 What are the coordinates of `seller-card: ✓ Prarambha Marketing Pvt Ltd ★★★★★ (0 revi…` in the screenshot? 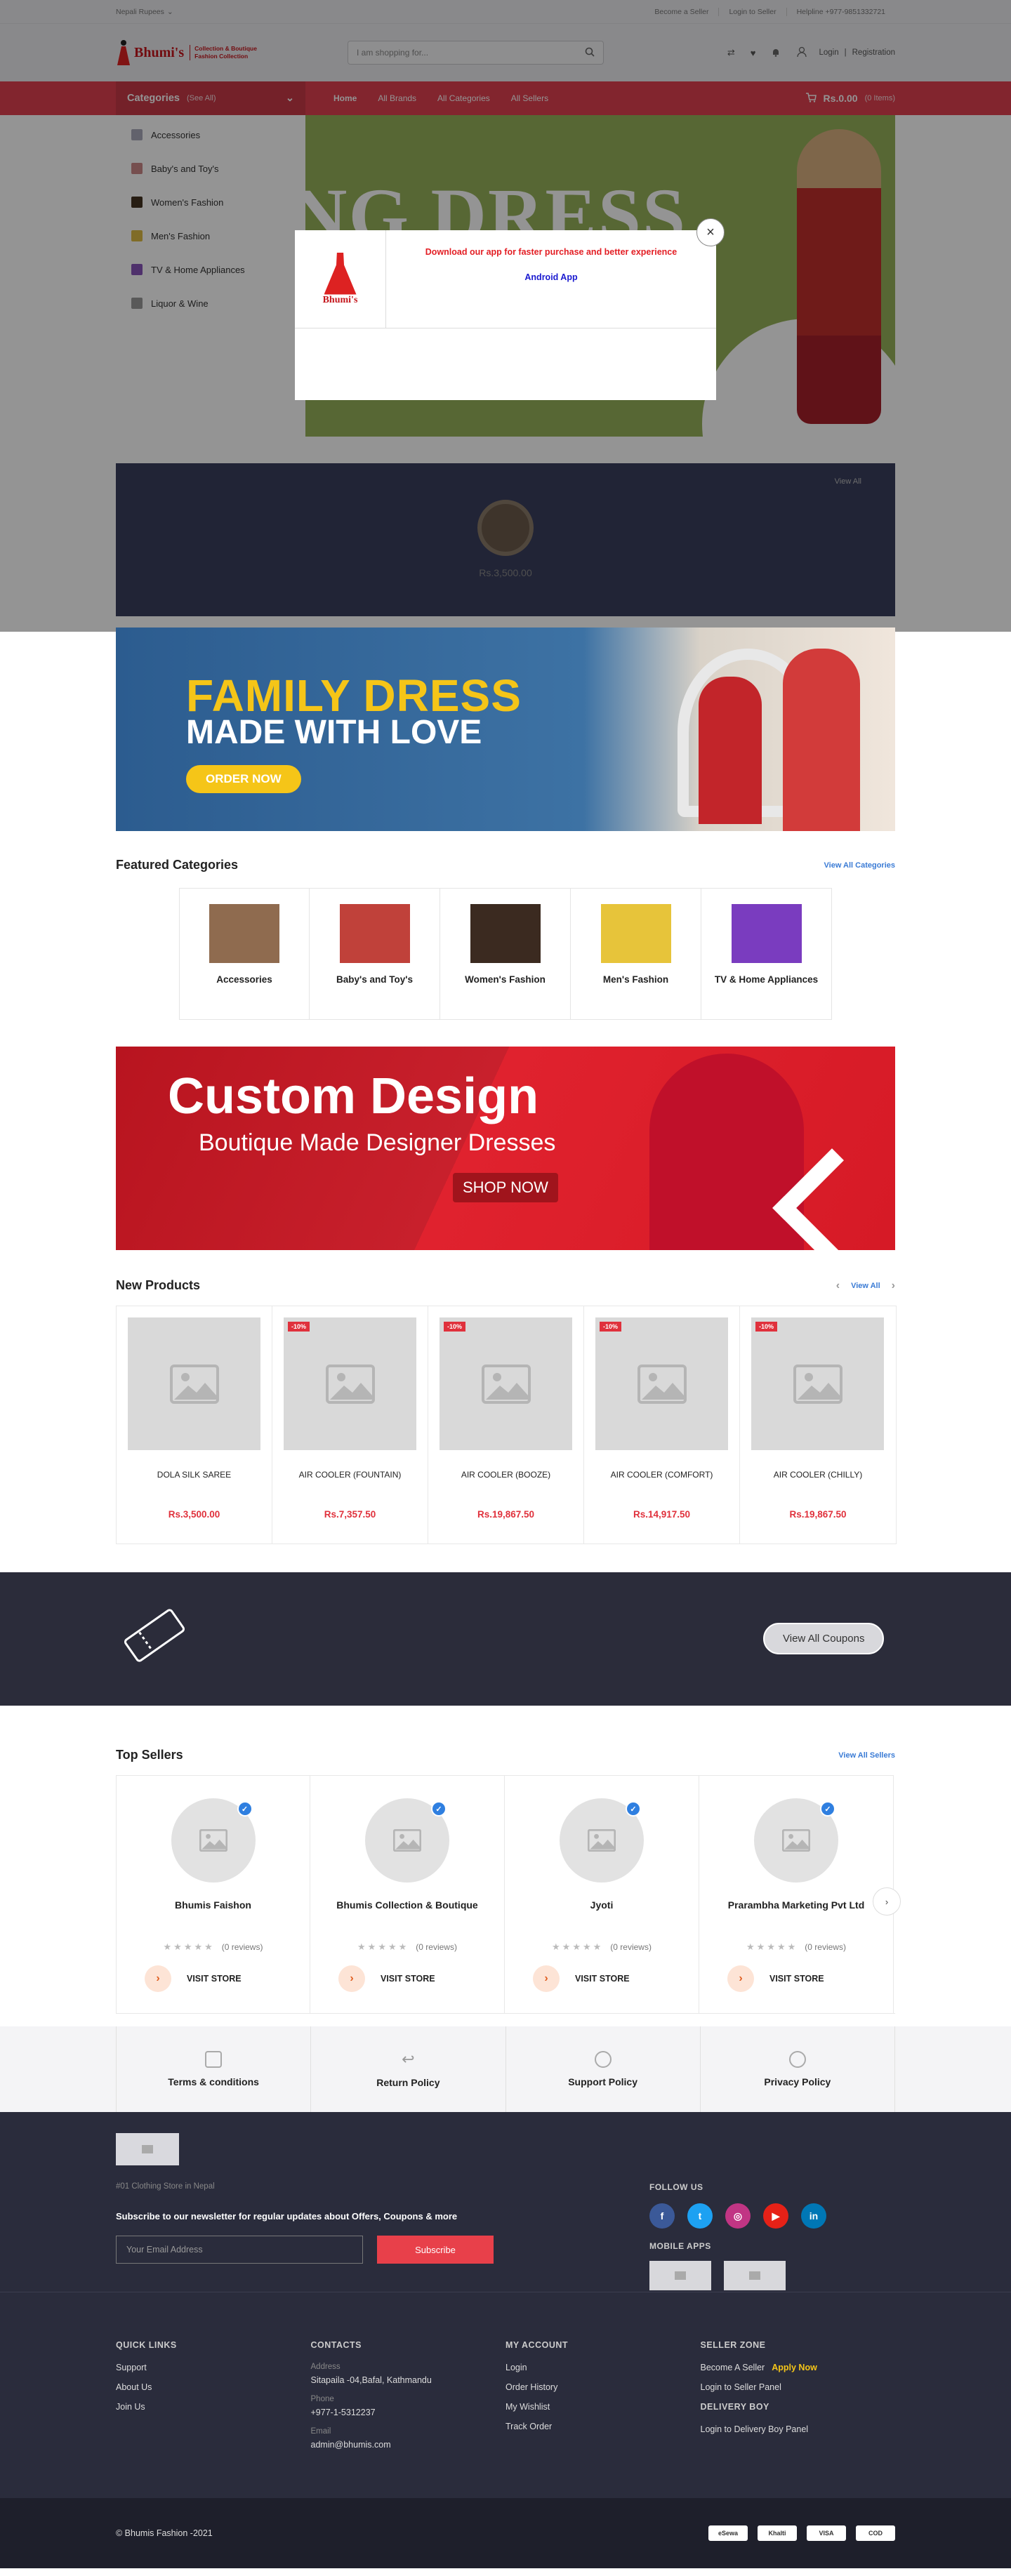 It's located at (796, 1894).